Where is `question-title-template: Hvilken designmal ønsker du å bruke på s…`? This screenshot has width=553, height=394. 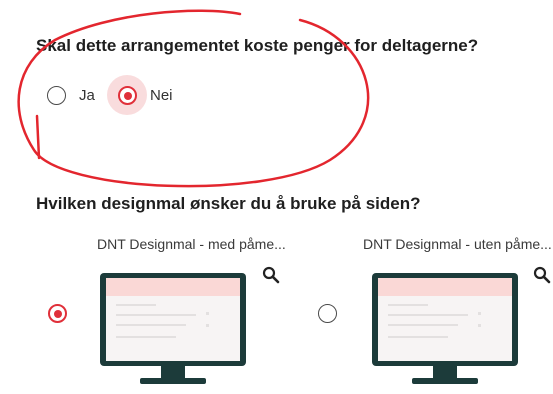
question-title-template: Hvilken designmal ønsker du å bruke på s… is located at coordinates (228, 203).